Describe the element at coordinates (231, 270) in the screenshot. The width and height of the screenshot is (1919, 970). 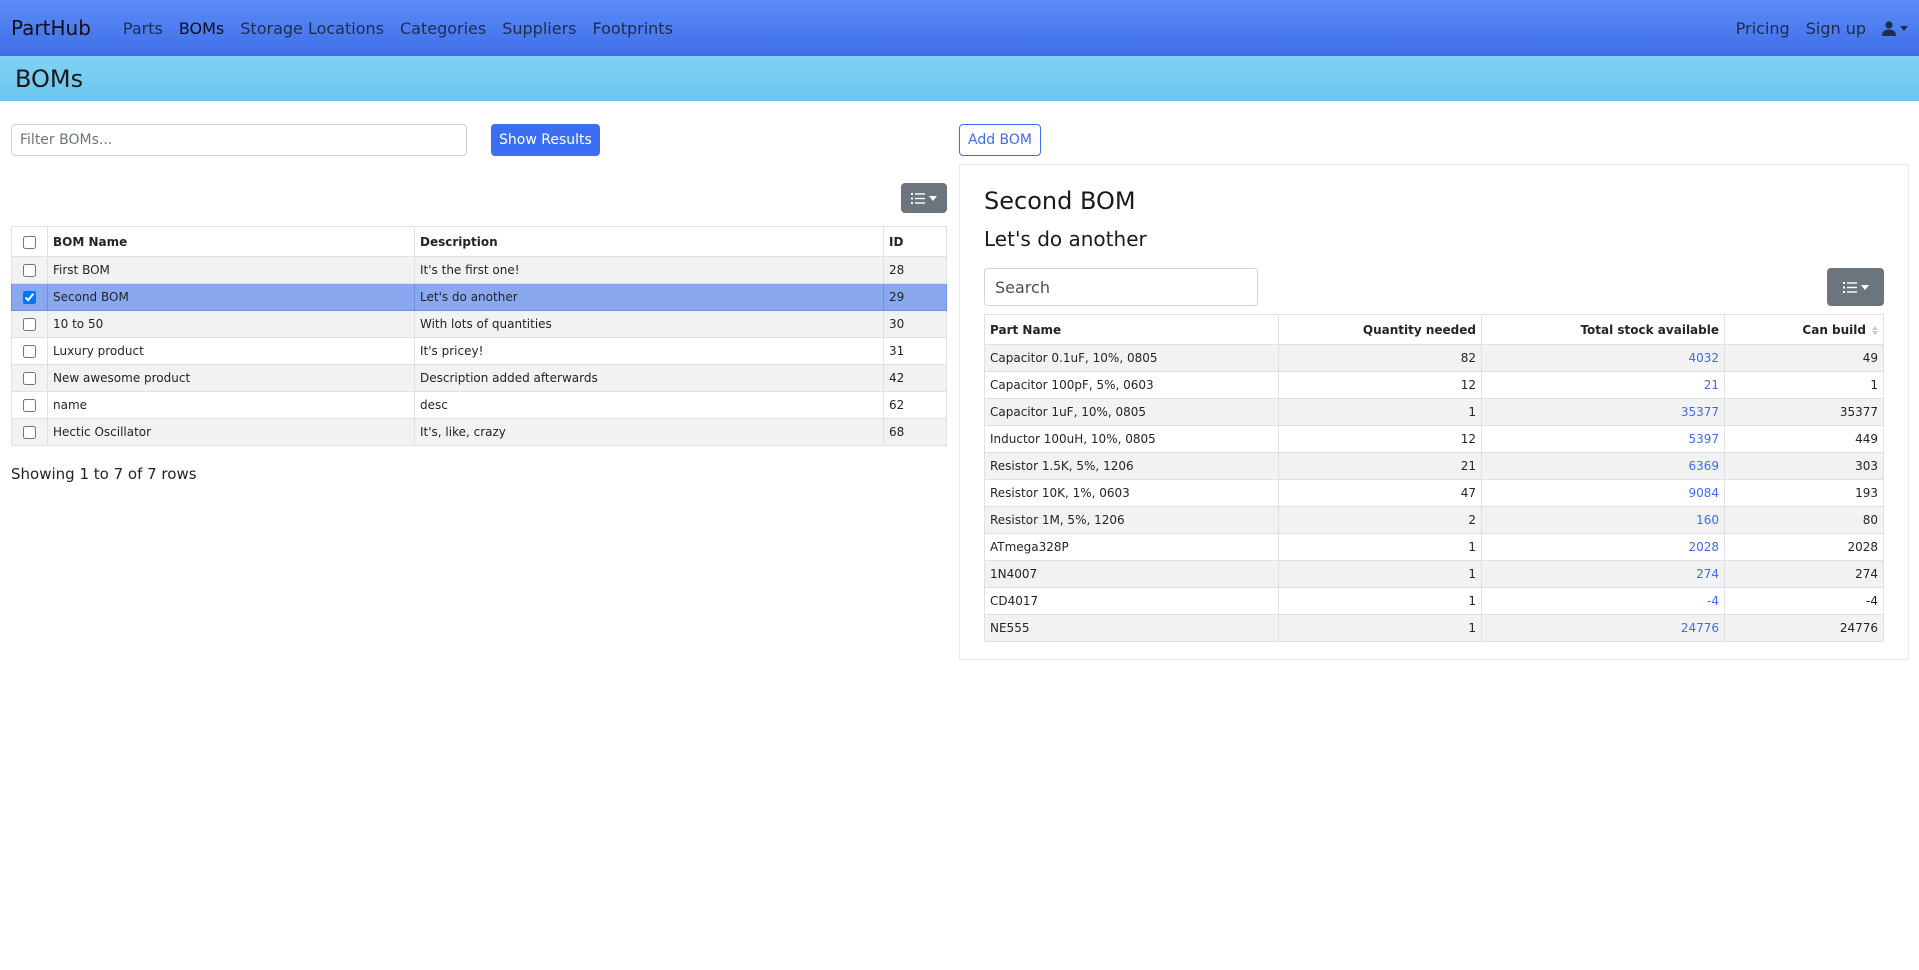
I see `bom-name-cell: First BOM` at that location.